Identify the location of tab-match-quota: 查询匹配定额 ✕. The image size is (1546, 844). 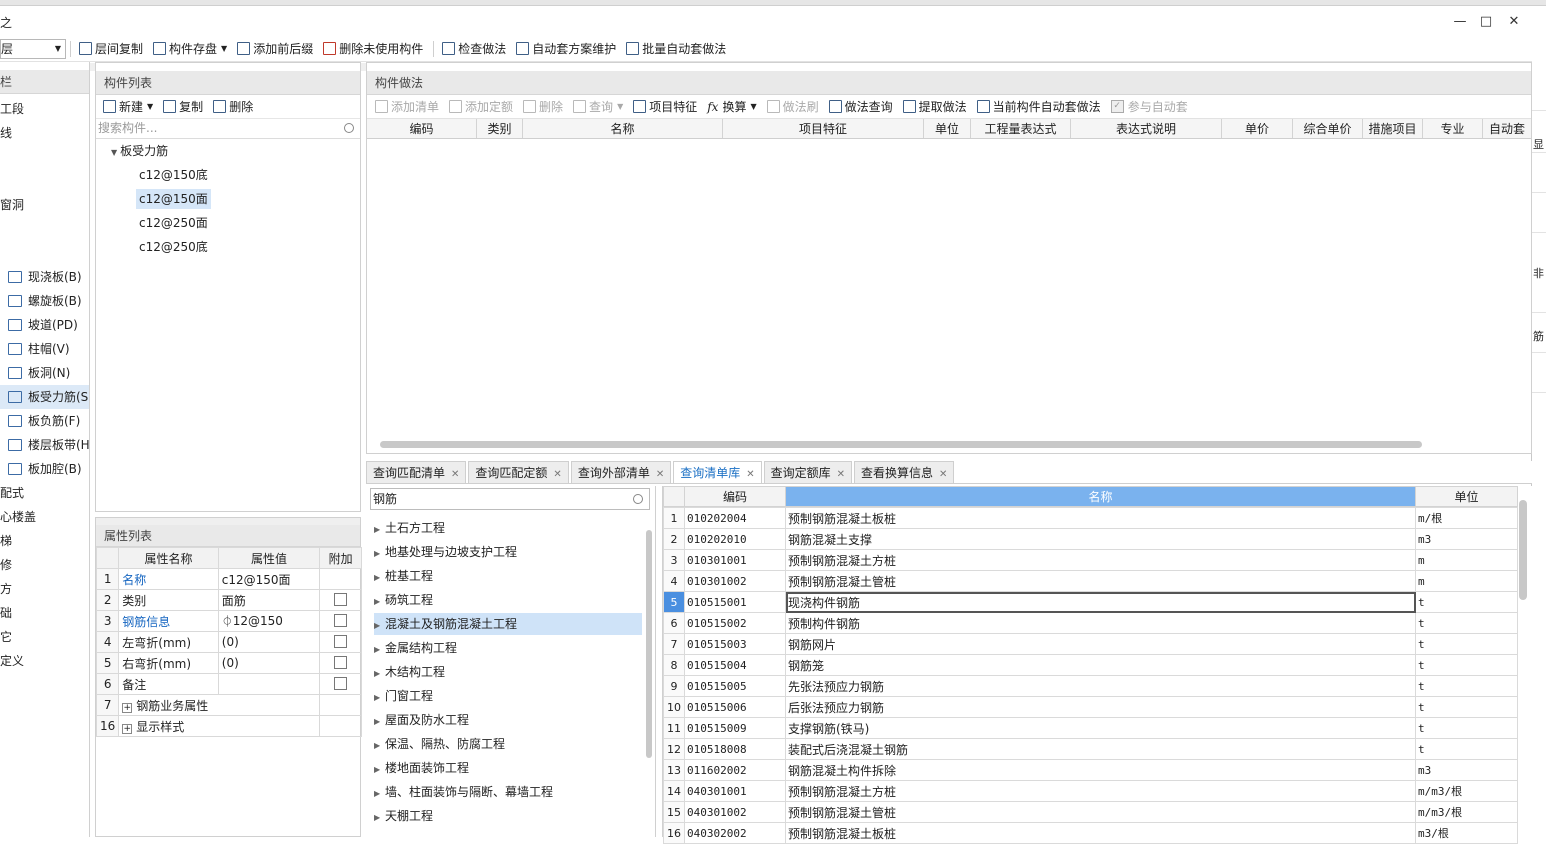
(518, 472).